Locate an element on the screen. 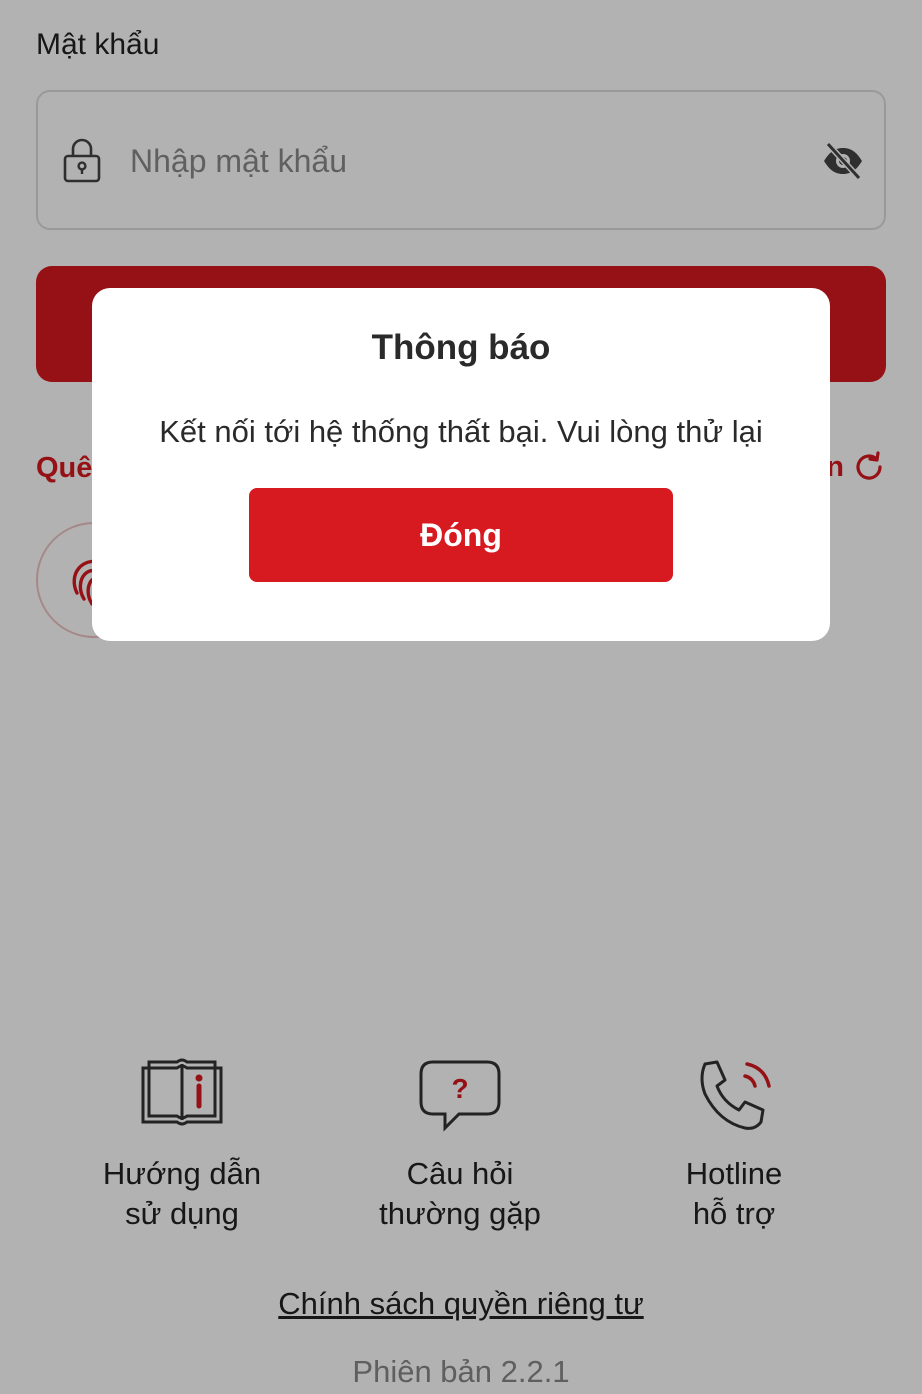 The width and height of the screenshot is (922, 1394). dialog-title: Thông báo is located at coordinates (461, 347).